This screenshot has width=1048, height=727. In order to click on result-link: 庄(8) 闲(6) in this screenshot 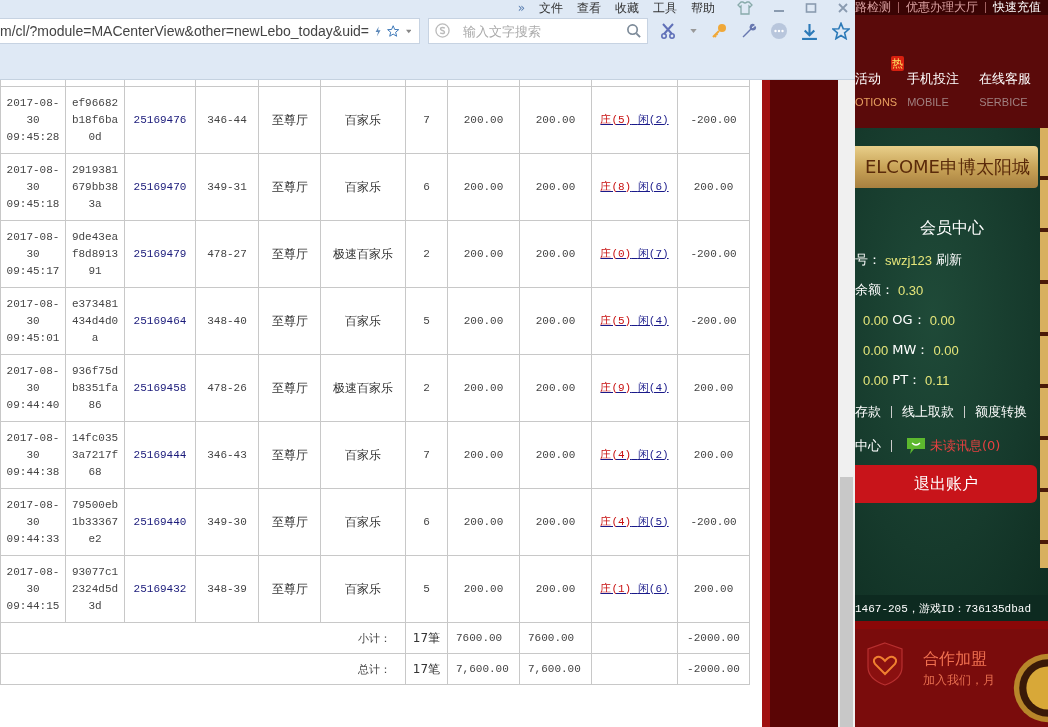, I will do `click(634, 186)`.